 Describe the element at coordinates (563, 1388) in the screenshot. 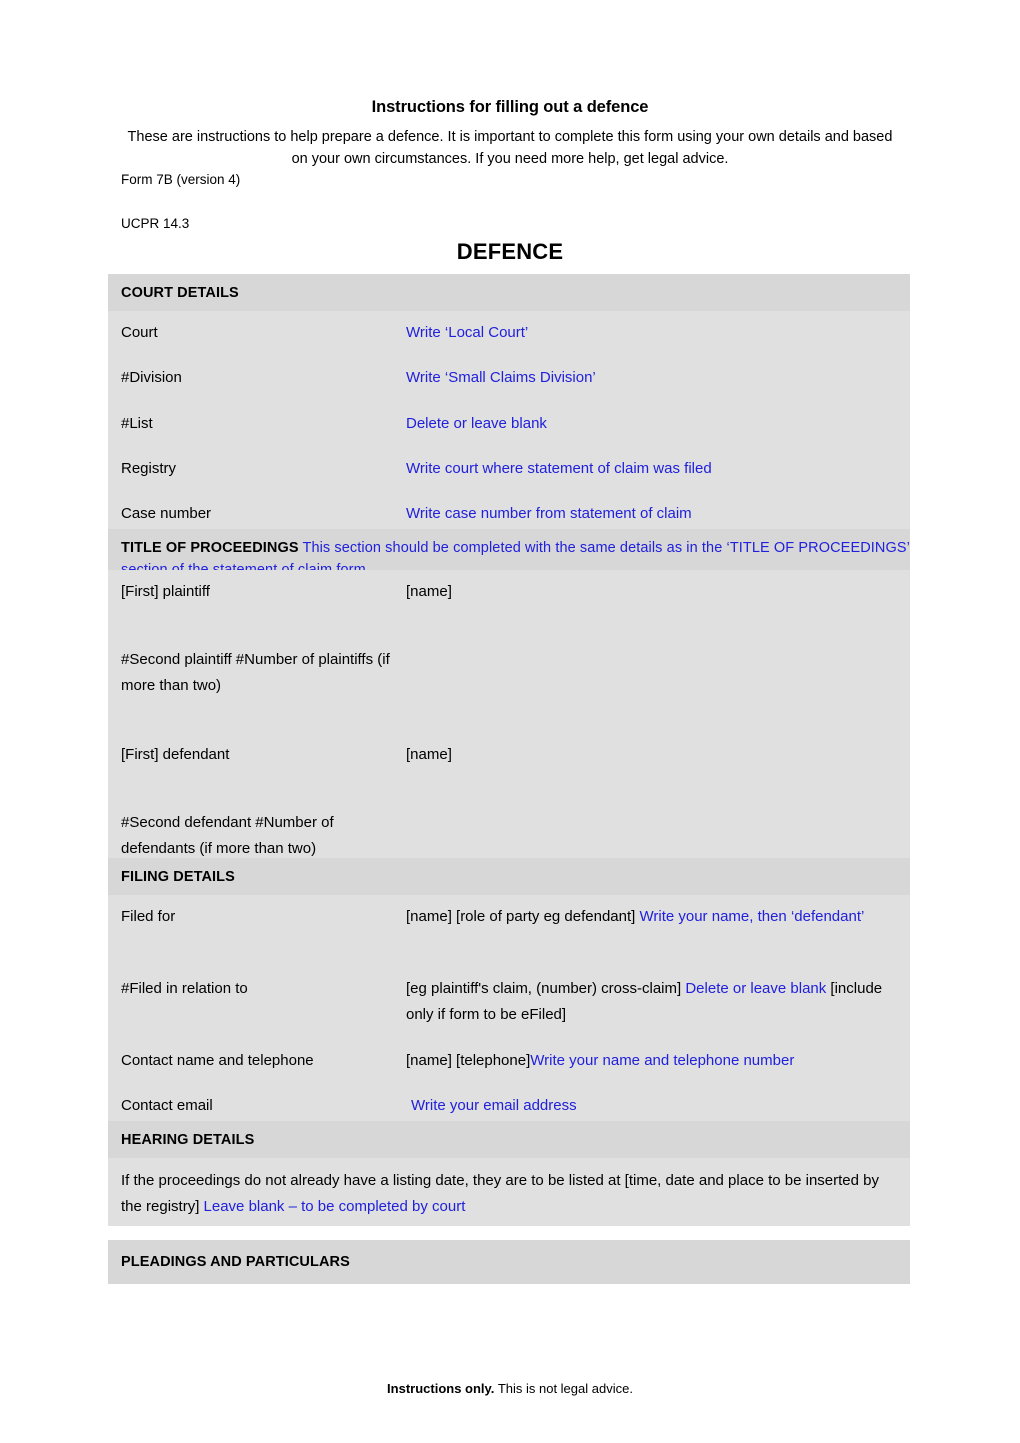

I see `footer-normal-text: This is not legal advice.` at that location.